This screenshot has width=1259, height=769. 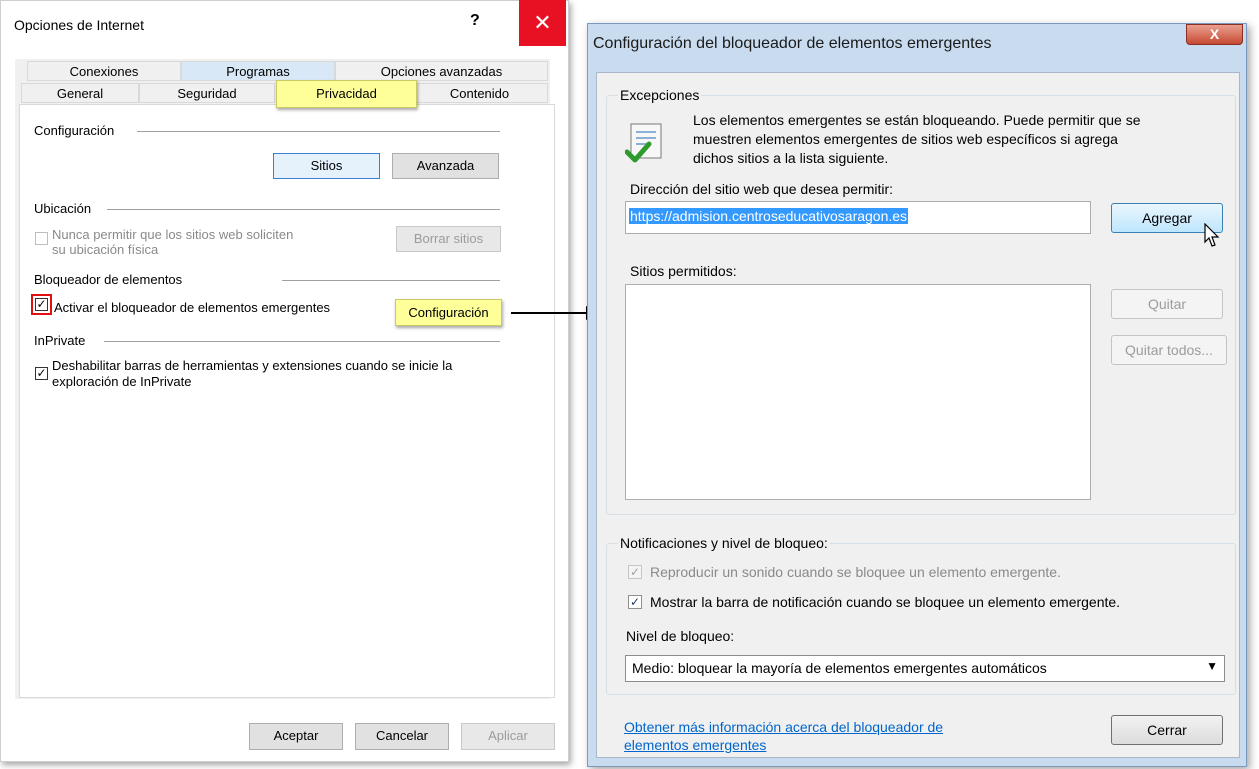 I want to click on tab-general: General, so click(x=80, y=93).